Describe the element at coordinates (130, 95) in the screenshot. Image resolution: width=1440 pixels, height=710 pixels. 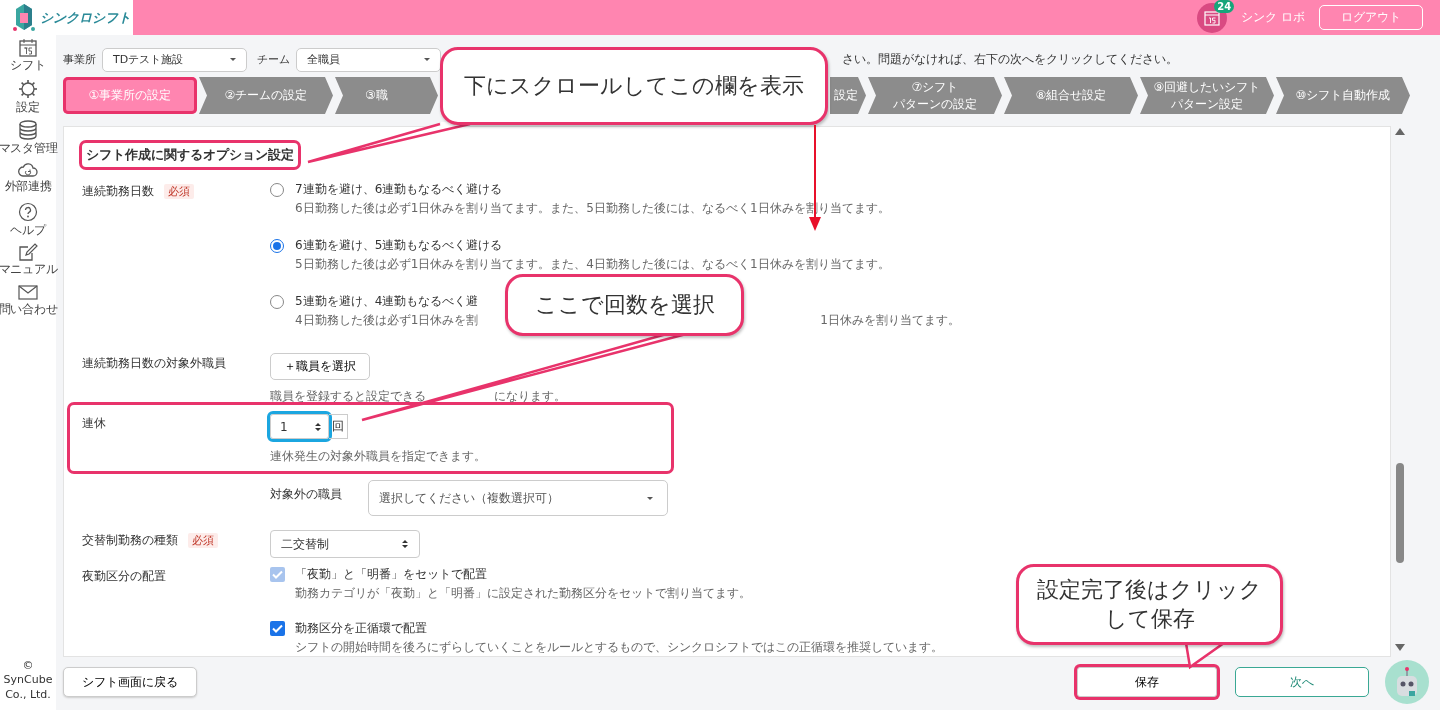
I see `step-tab: ①事業所の設定` at that location.